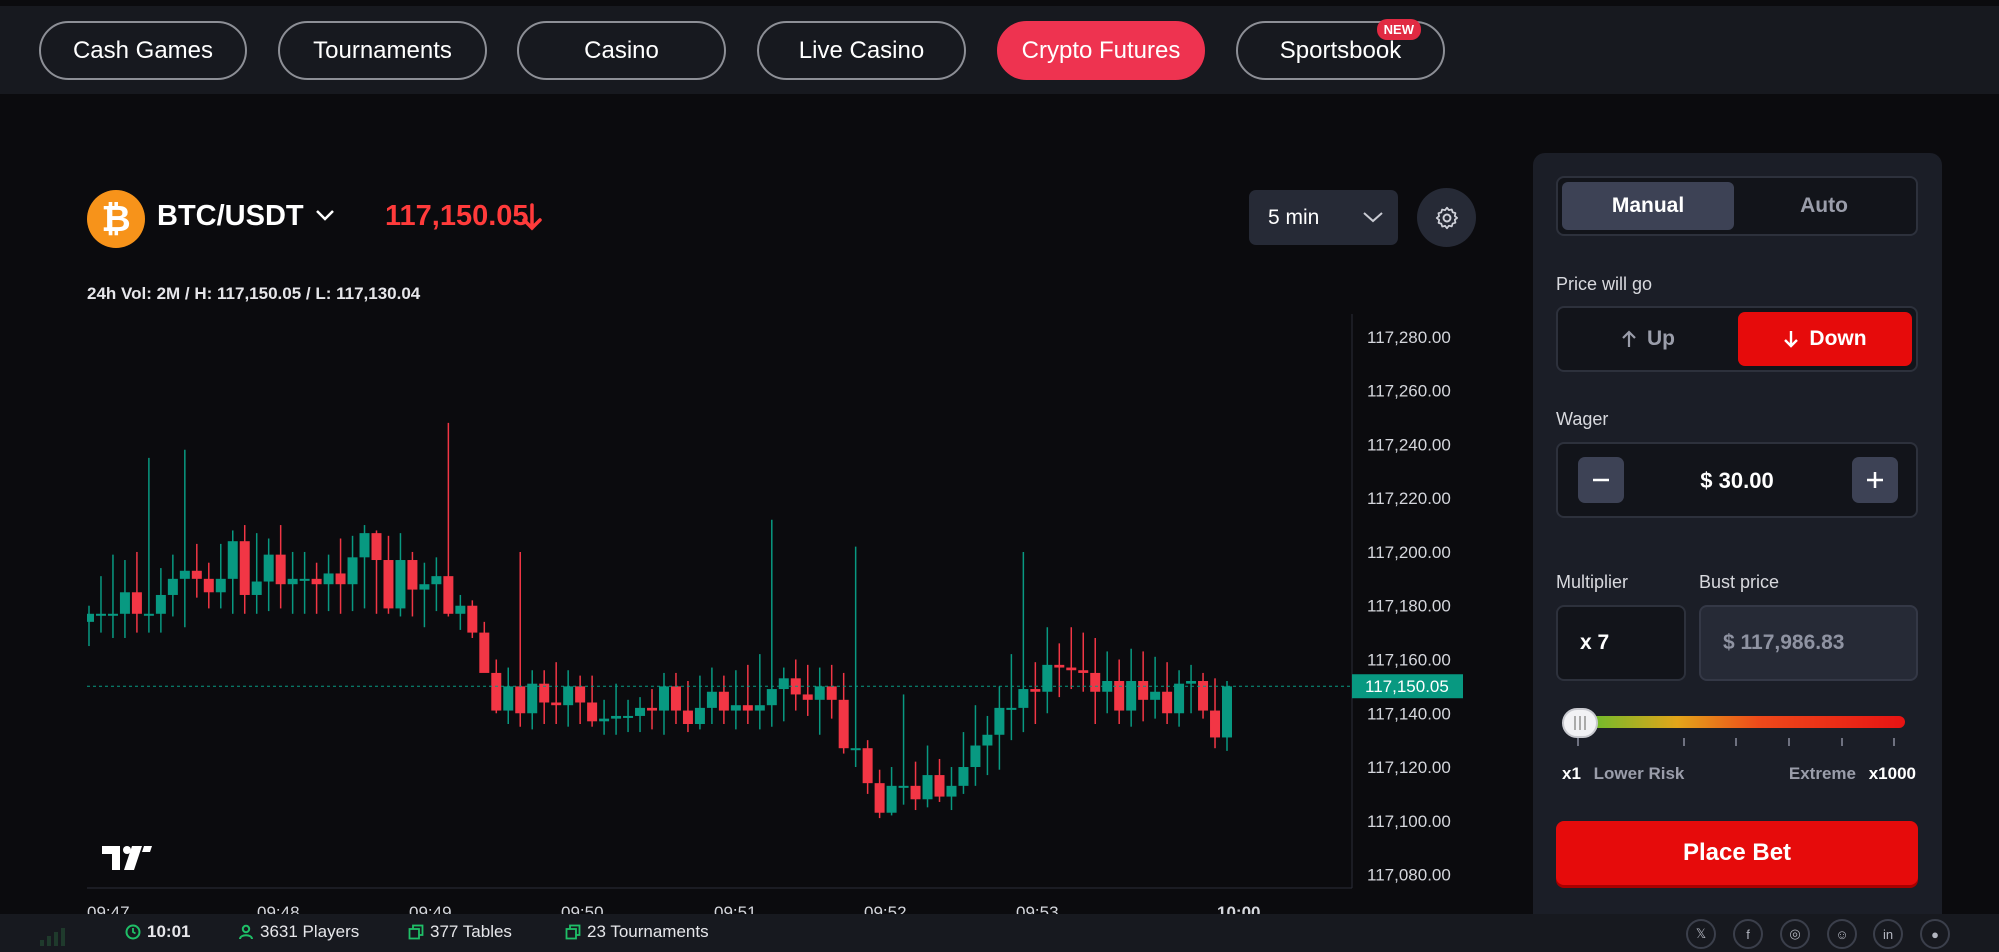 The image size is (1999, 952). What do you see at coordinates (1409, 391) in the screenshot?
I see `y-tick-label: 117,260.00` at bounding box center [1409, 391].